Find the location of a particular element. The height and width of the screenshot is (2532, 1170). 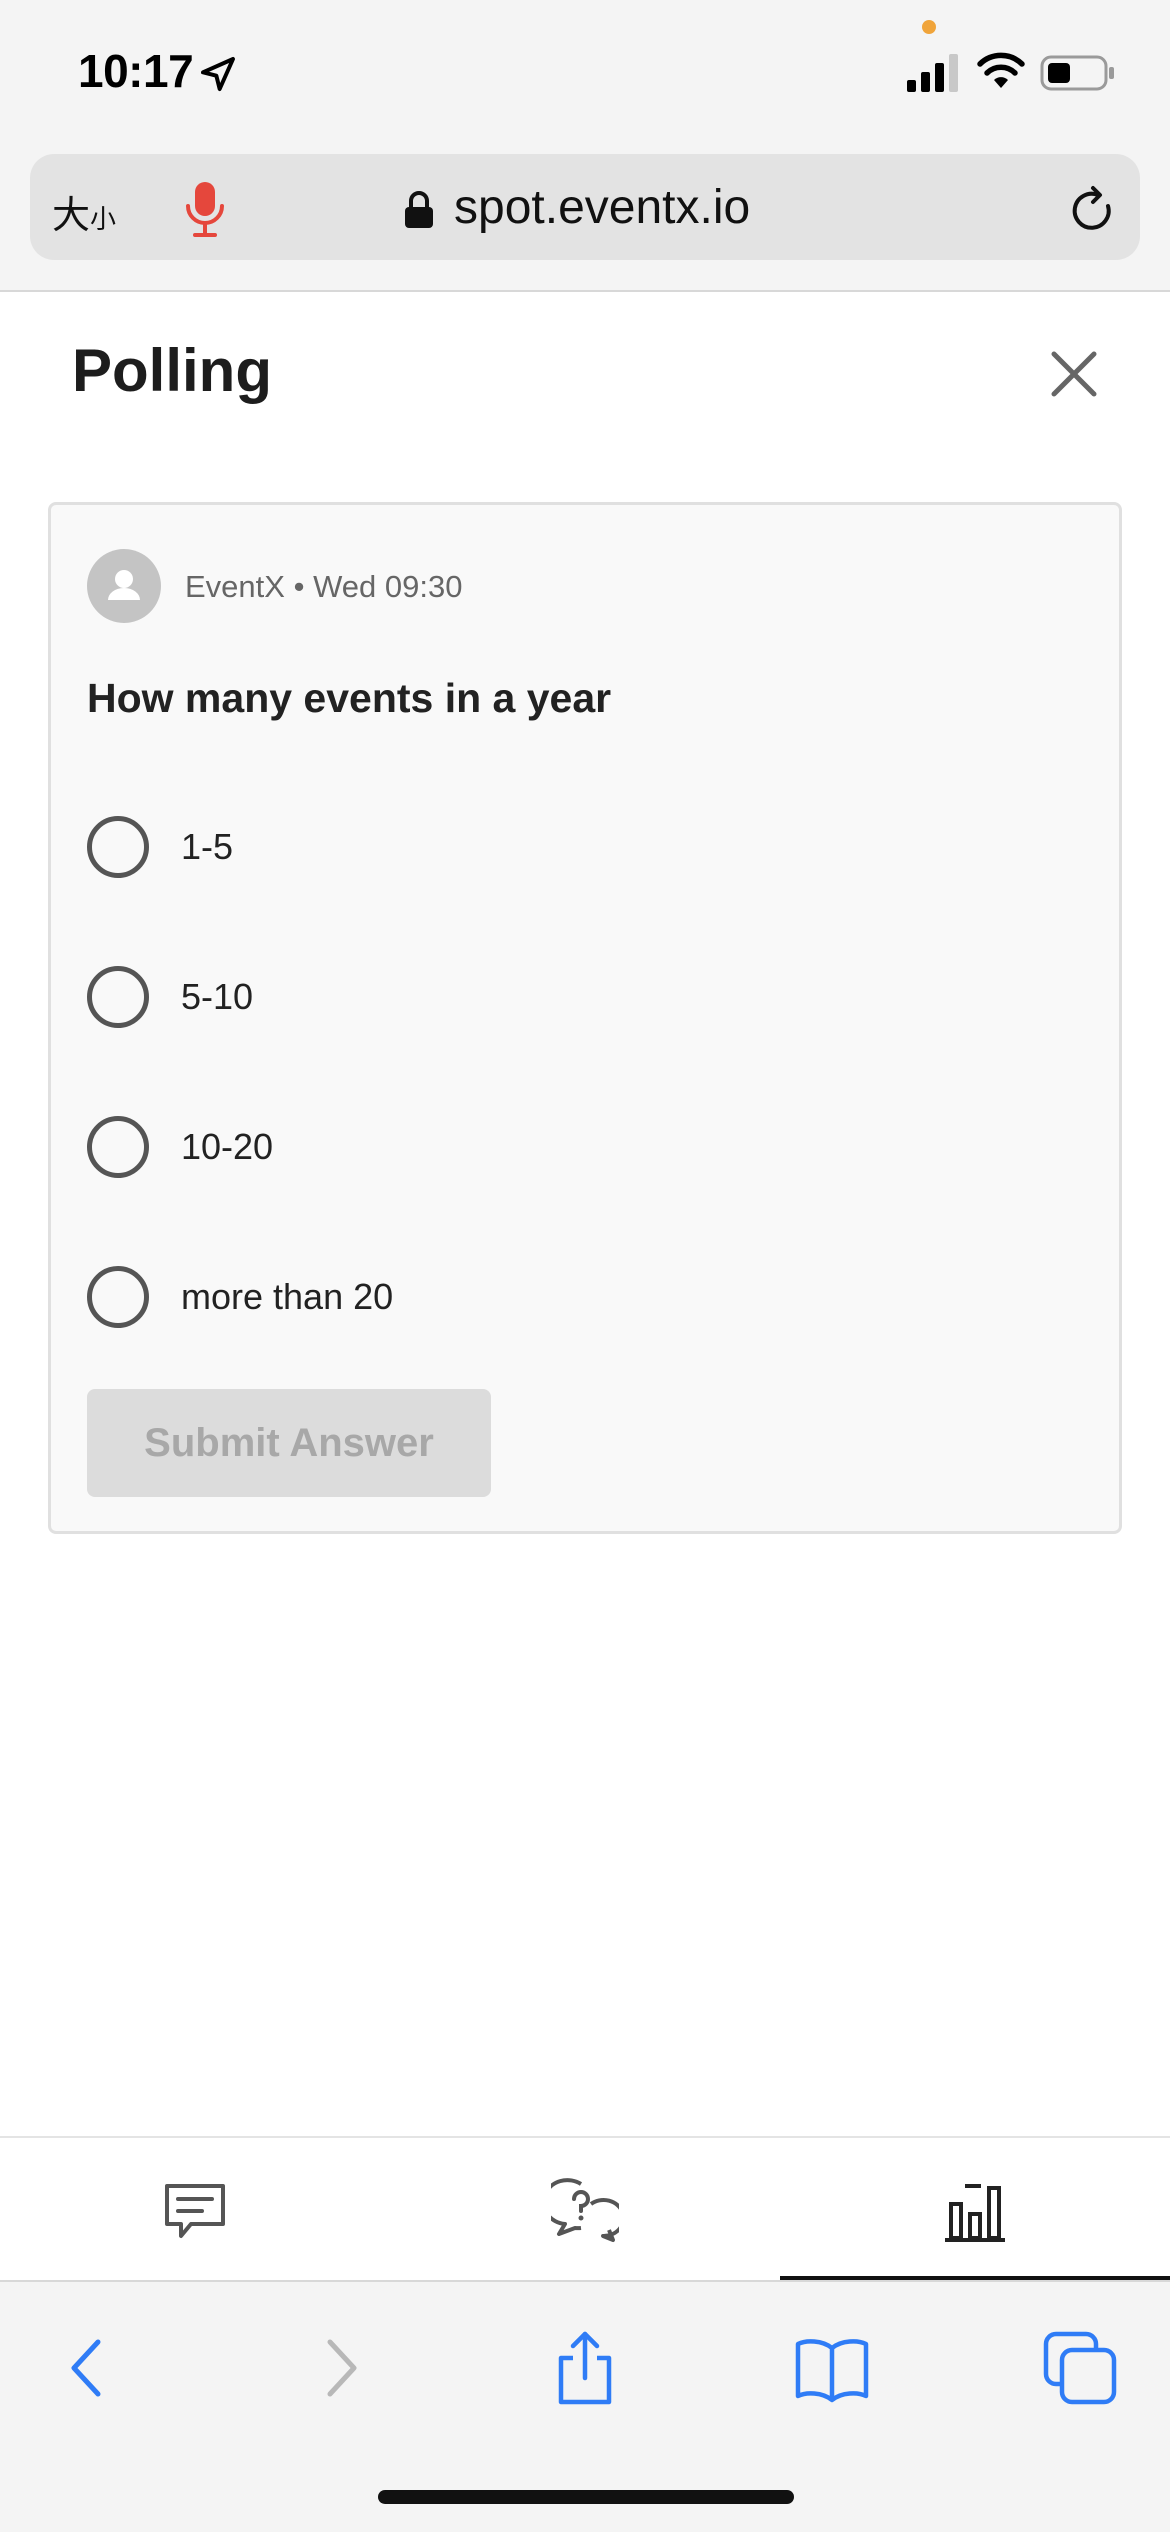

microphone-icon is located at coordinates (205, 209).